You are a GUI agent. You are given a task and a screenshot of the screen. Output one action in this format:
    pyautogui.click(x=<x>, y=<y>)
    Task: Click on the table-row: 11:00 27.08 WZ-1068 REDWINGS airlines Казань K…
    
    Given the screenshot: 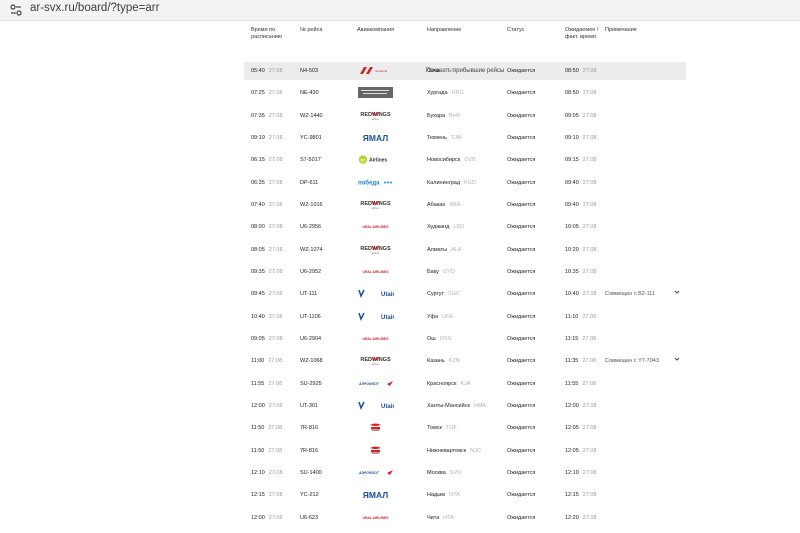 What is the action you would take?
    pyautogui.click(x=465, y=361)
    